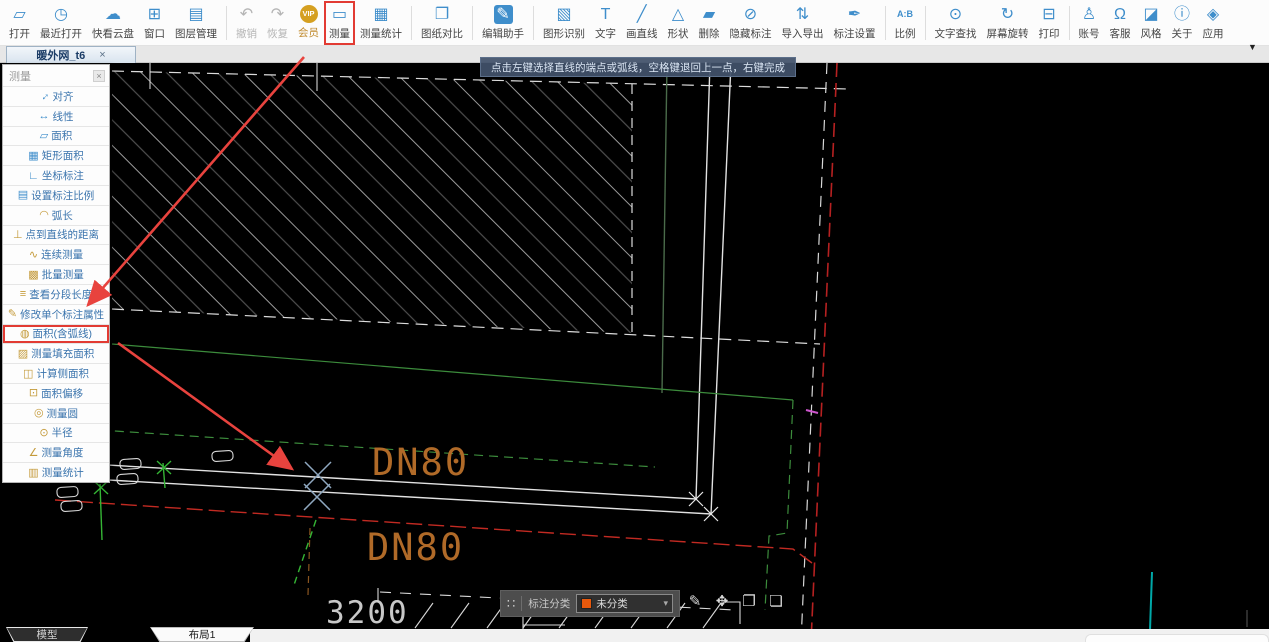 The height and width of the screenshot is (642, 1269). I want to click on measure-tool-测量圆: ◎ 测量圆, so click(56, 412).